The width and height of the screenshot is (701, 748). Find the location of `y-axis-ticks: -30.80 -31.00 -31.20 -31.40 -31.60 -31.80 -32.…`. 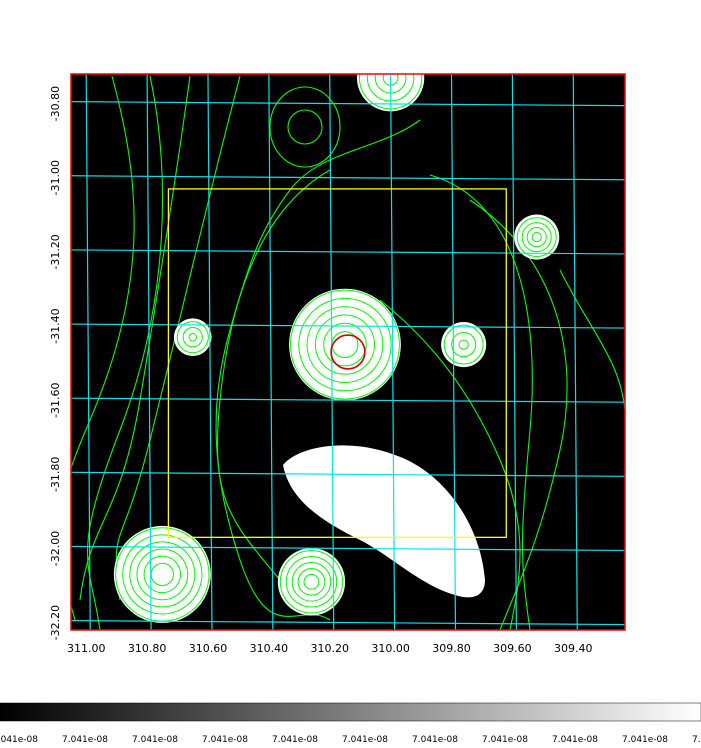

y-axis-ticks: -30.80 -31.00 -31.20 -31.40 -31.60 -31.80 -32.… is located at coordinates (55, 363).